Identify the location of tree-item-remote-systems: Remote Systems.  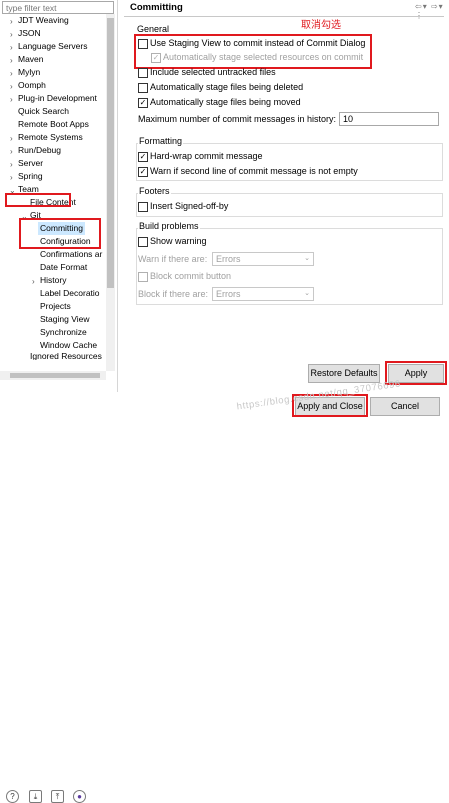
(50, 137).